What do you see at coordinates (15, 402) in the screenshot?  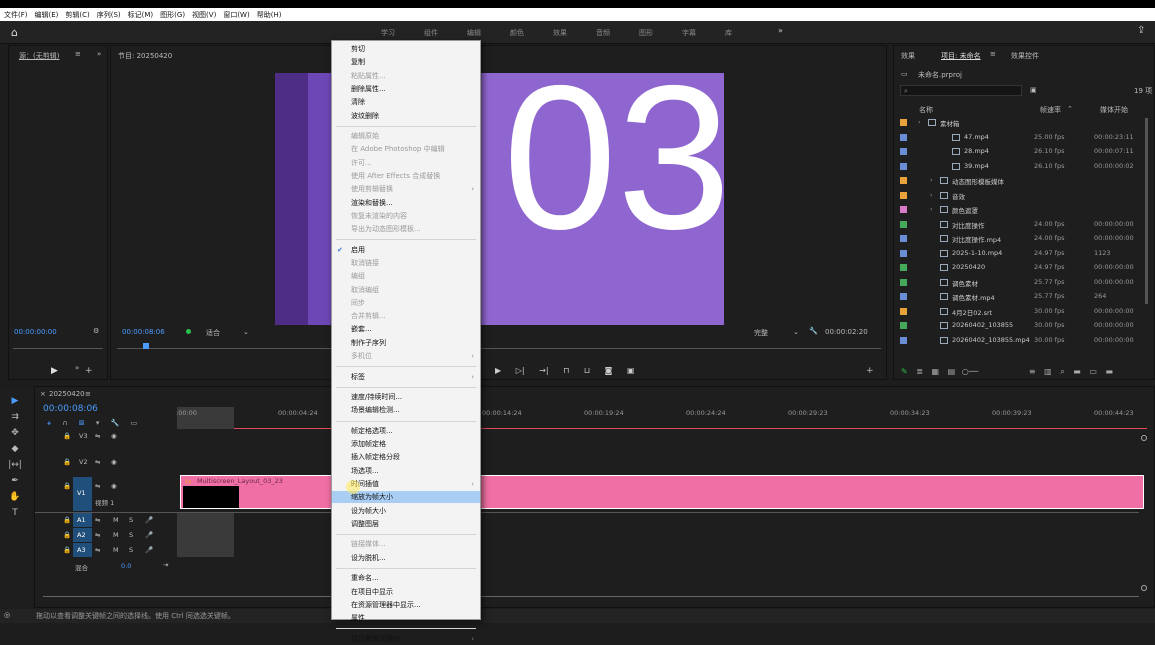 I see `selection-tool-icon: ▶` at bounding box center [15, 402].